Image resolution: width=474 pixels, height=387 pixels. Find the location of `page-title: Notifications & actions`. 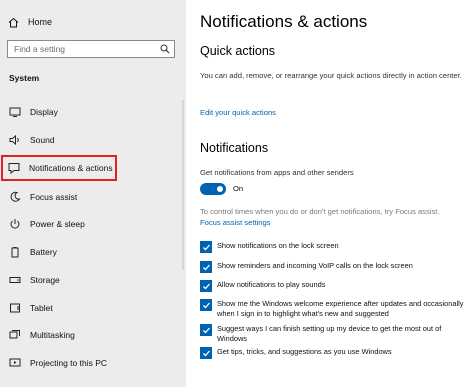

page-title: Notifications & actions is located at coordinates (284, 21).